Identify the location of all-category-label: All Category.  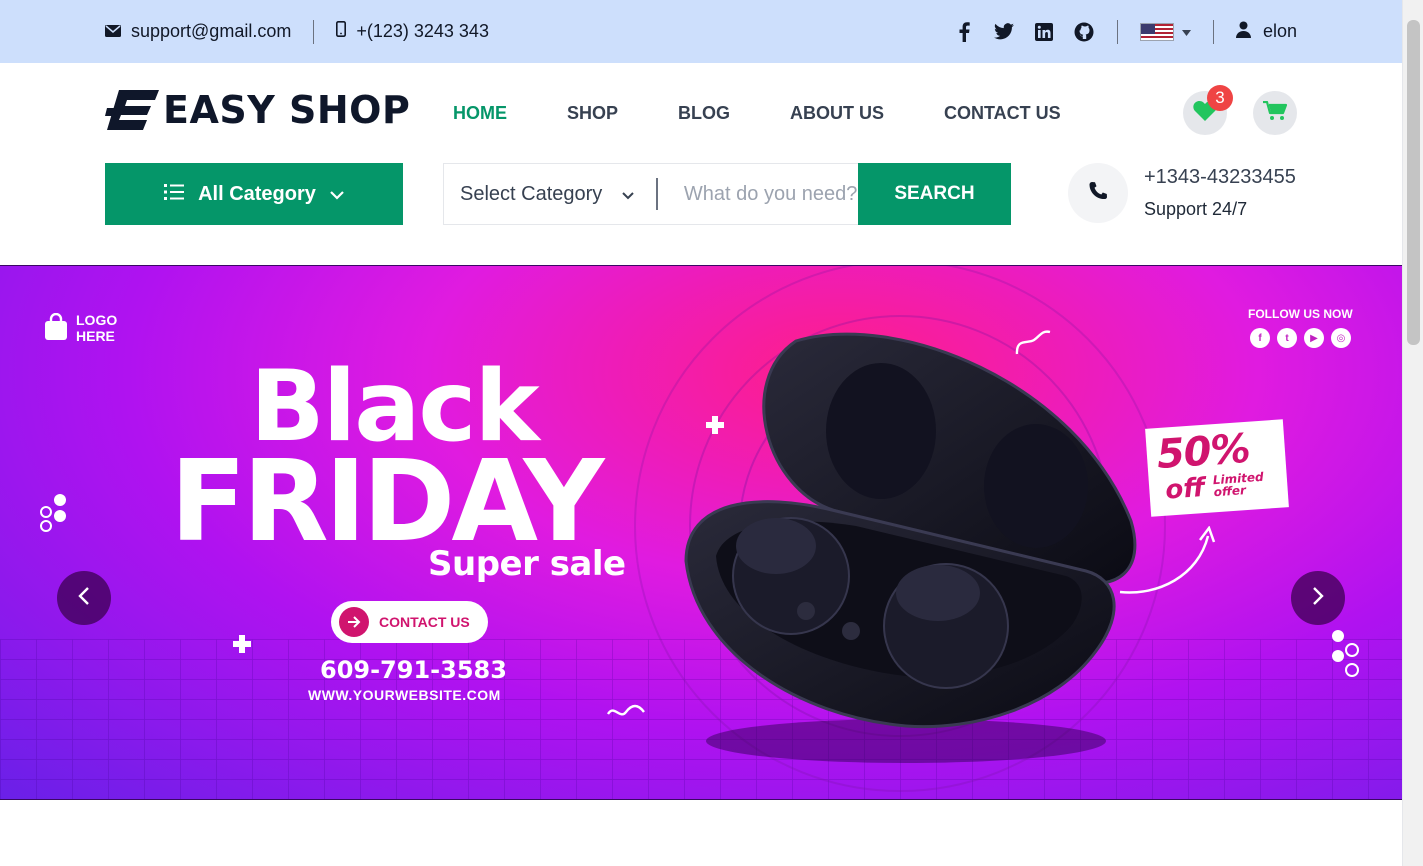
(257, 193).